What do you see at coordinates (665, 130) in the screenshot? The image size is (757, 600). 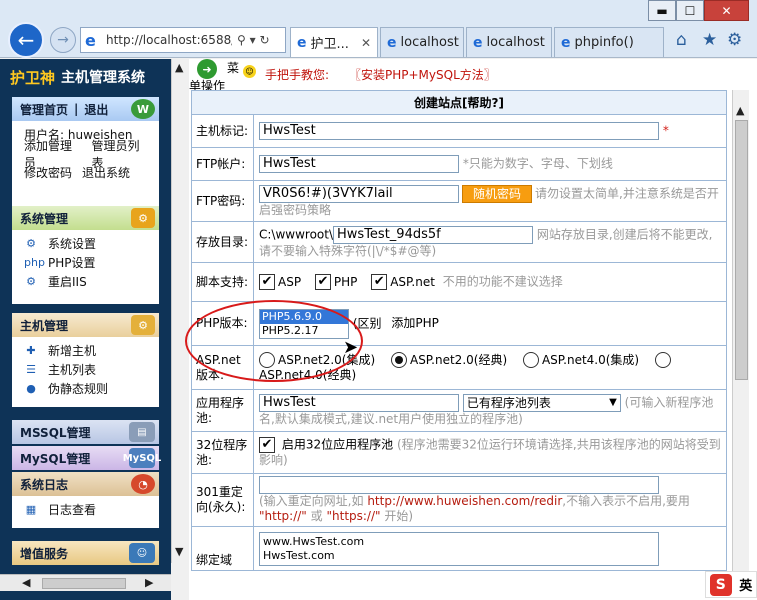 I see `required-mark: *` at bounding box center [665, 130].